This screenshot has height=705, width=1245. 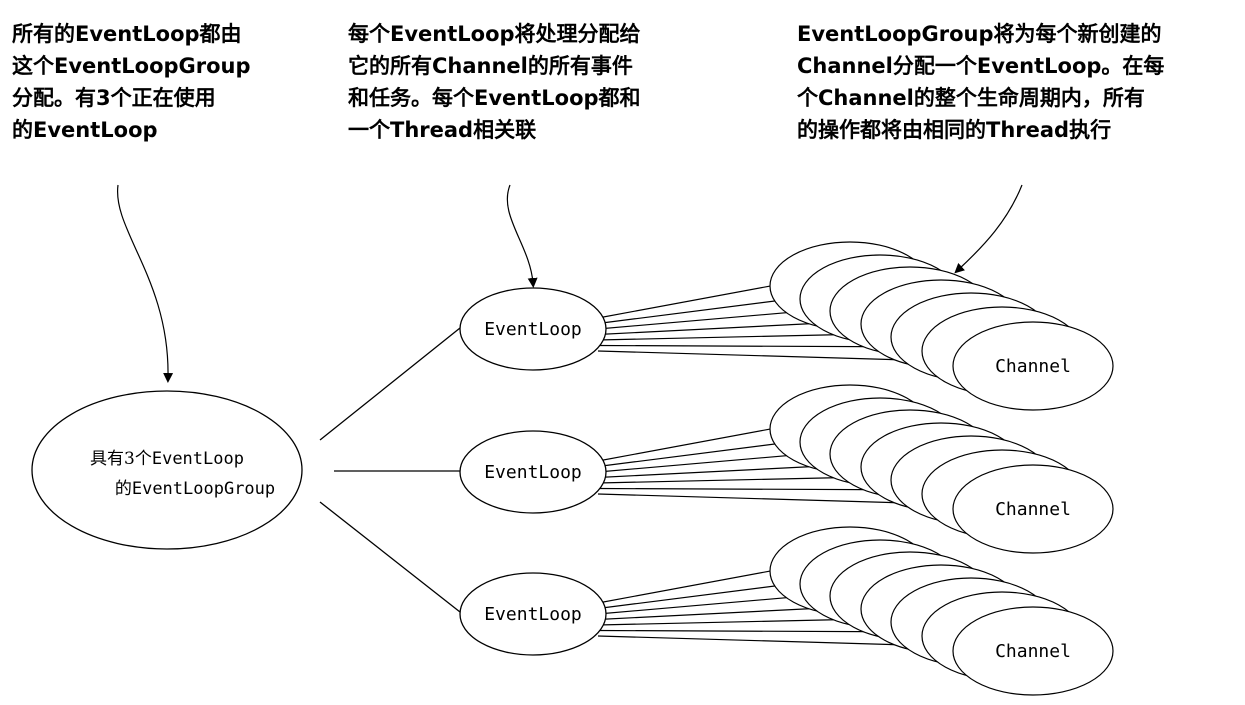 What do you see at coordinates (145, 283) in the screenshot?
I see `arrow-to-group` at bounding box center [145, 283].